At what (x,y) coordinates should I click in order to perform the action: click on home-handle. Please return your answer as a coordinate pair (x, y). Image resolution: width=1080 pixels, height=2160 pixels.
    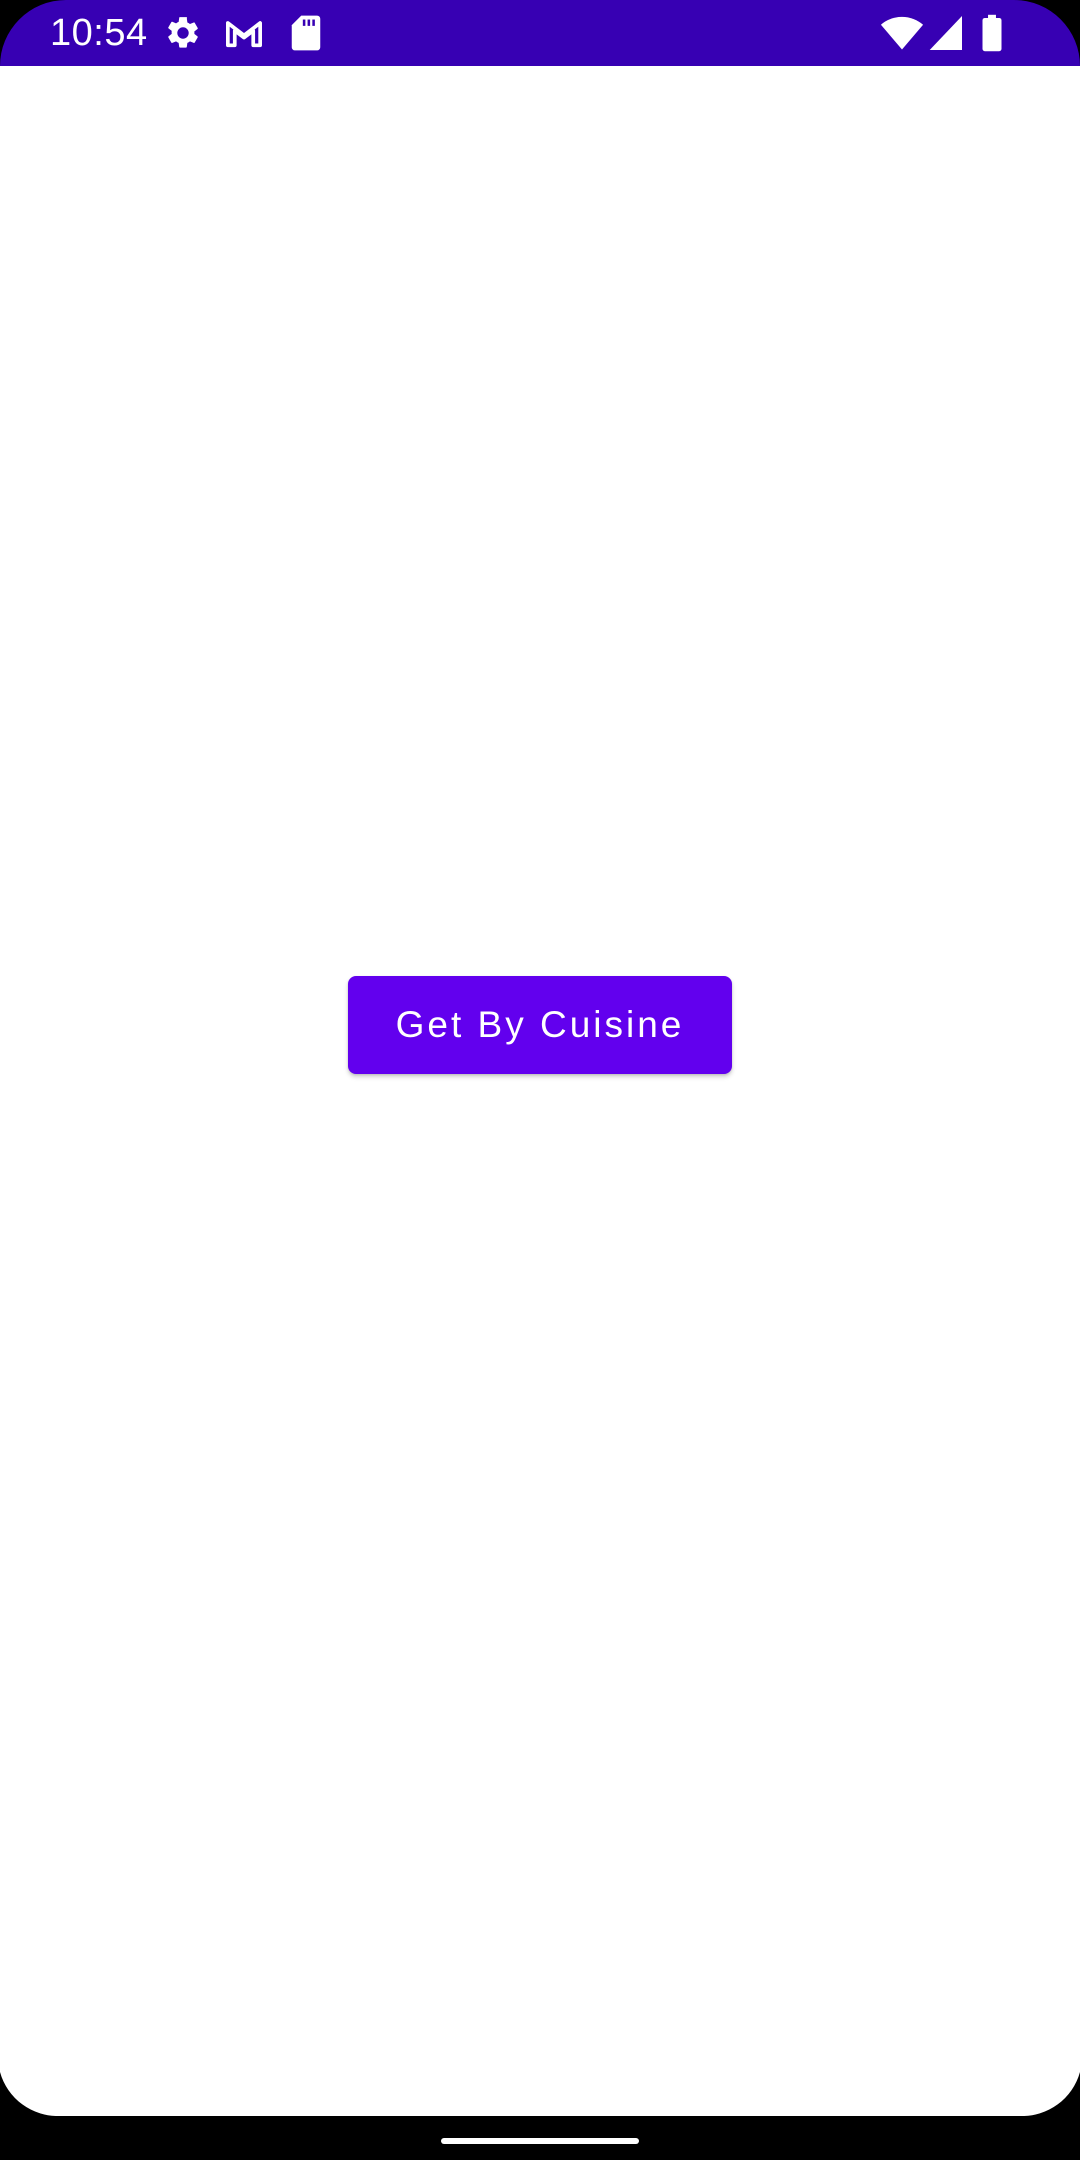
    Looking at the image, I should click on (540, 2141).